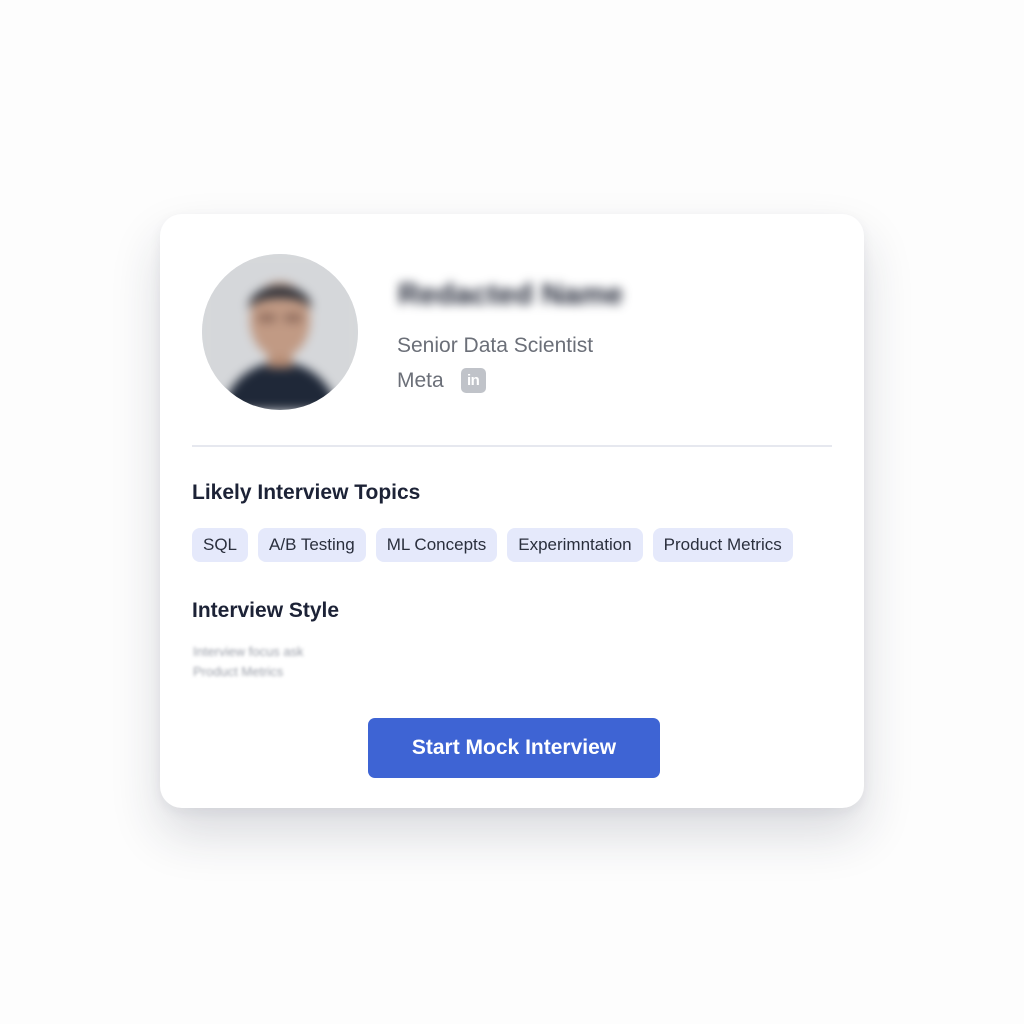 The width and height of the screenshot is (1024, 1024). What do you see at coordinates (312, 545) in the screenshot?
I see `topic-chip-ab-testing: A/B Testing` at bounding box center [312, 545].